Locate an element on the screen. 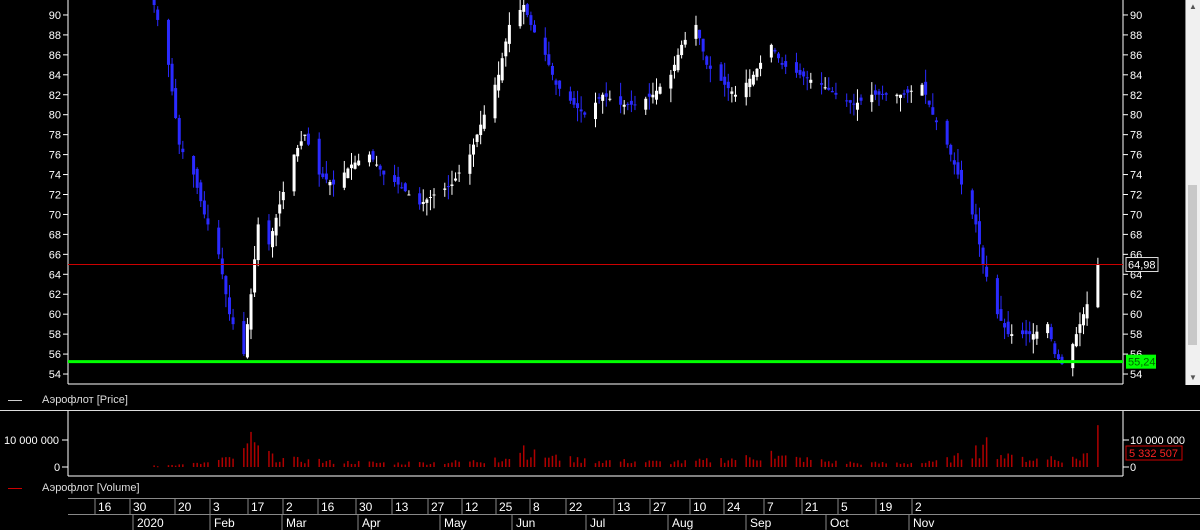  volume-right-label-high: 10 000 000 is located at coordinates (1157, 441).